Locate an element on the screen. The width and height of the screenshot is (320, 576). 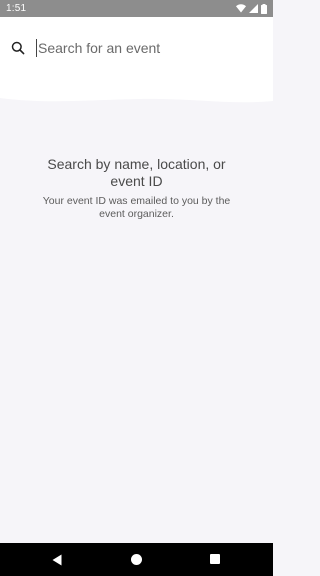
search-header is located at coordinates (136, 51).